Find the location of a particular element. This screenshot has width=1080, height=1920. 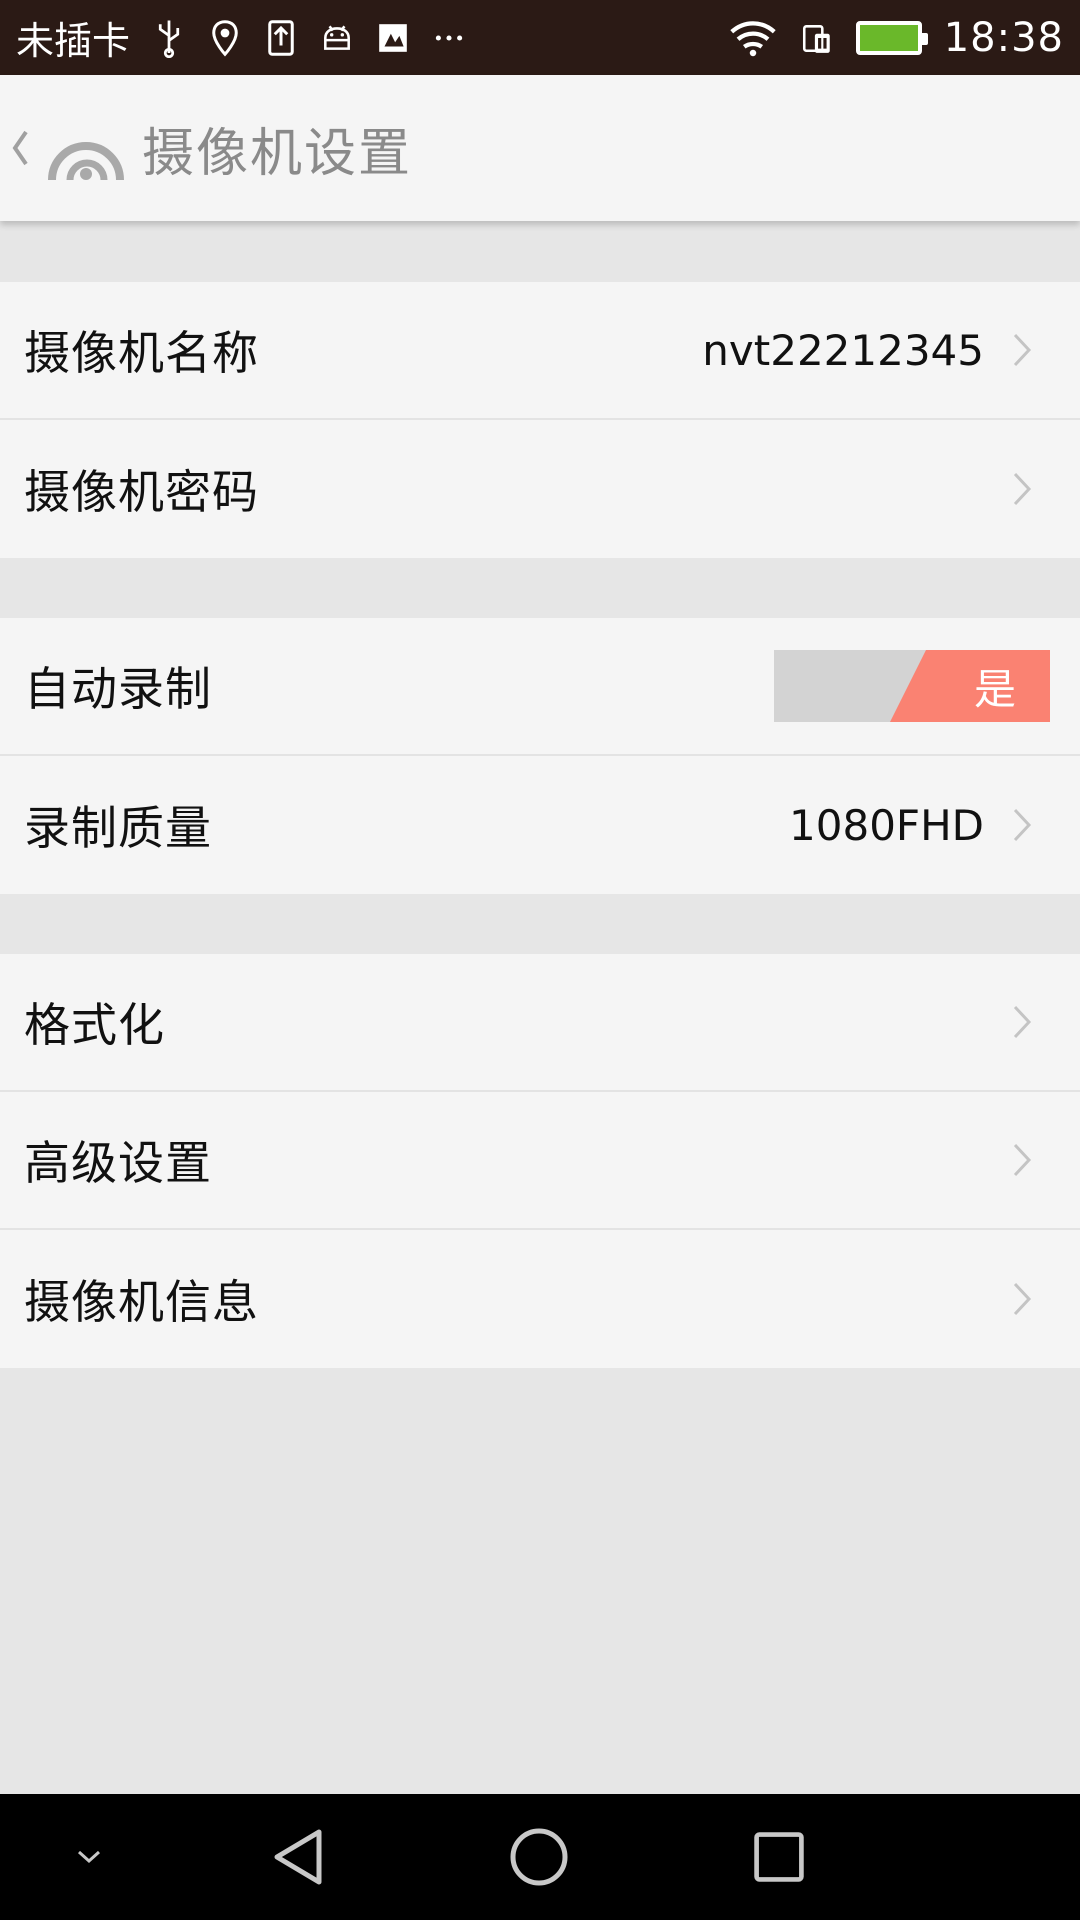

auto-record-label: 自动录制 is located at coordinates (118, 689).